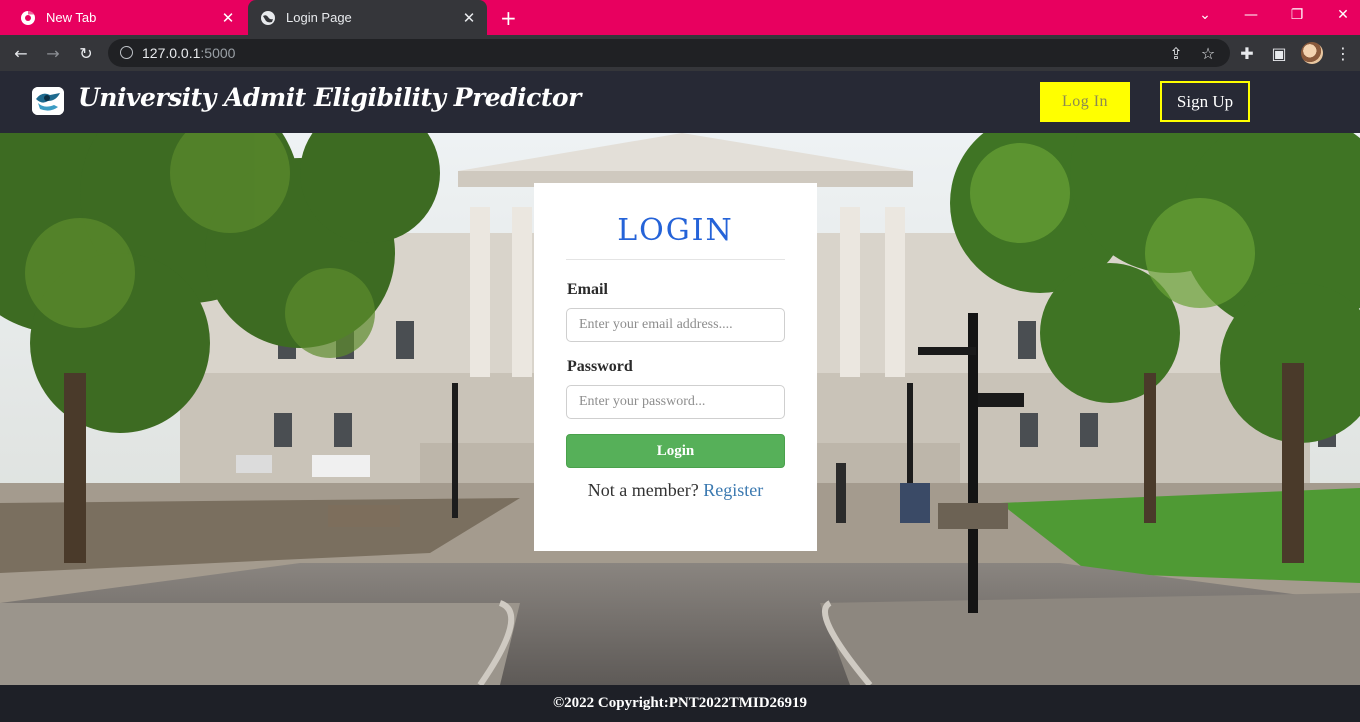 Image resolution: width=1360 pixels, height=722 pixels. What do you see at coordinates (600, 366) in the screenshot?
I see `password-label: Password` at bounding box center [600, 366].